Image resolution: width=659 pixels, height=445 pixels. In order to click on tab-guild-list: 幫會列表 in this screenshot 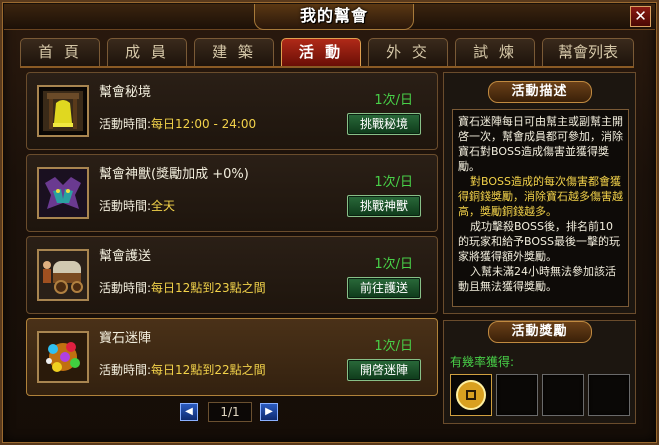, I will do `click(588, 52)`.